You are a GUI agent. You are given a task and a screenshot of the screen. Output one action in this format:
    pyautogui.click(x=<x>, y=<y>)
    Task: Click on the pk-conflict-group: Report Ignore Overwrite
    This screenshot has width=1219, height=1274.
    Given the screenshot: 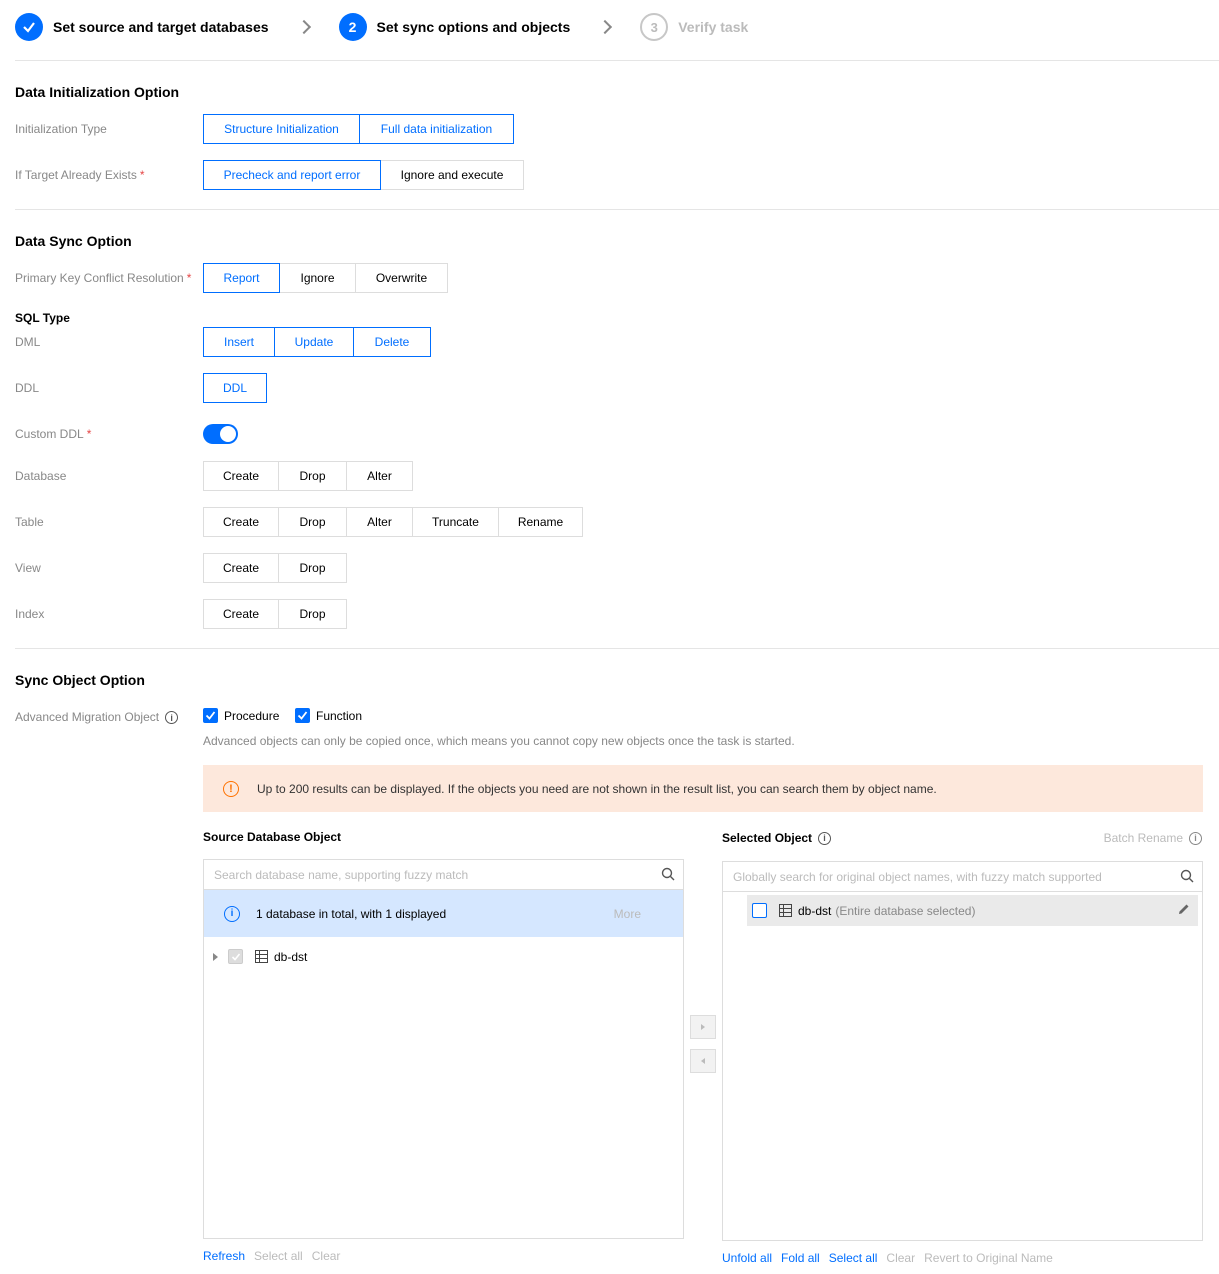 What is the action you would take?
    pyautogui.click(x=325, y=278)
    